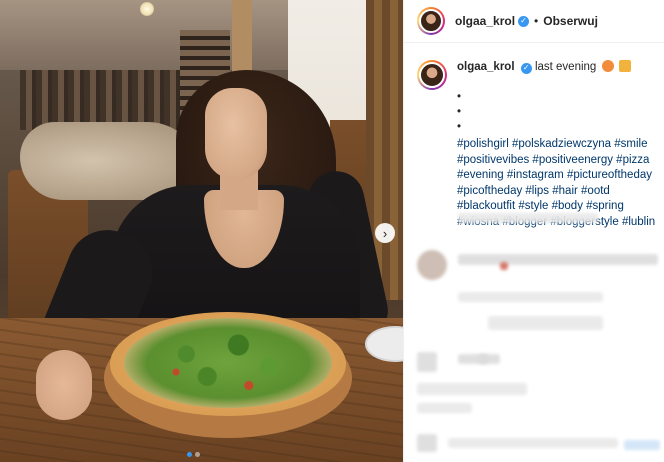 This screenshot has width=664, height=462. I want to click on photo-face, so click(236, 134).